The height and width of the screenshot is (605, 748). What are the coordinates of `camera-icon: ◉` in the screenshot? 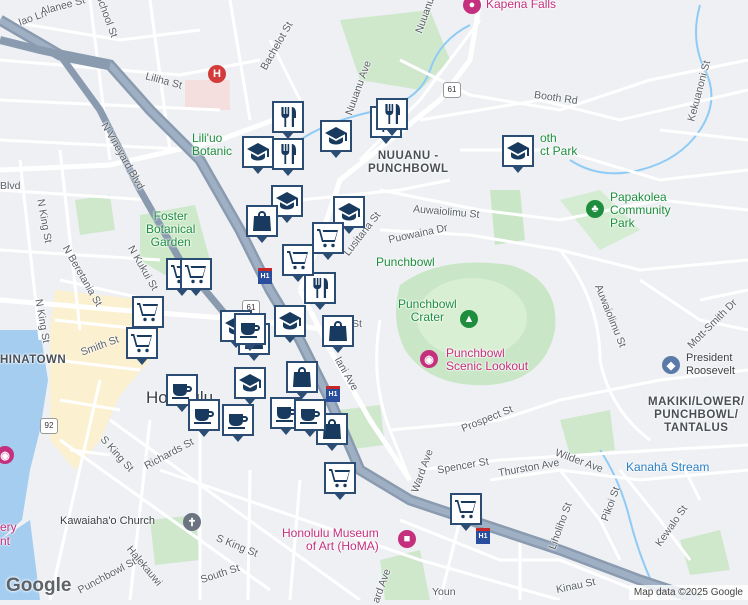 It's located at (429, 359).